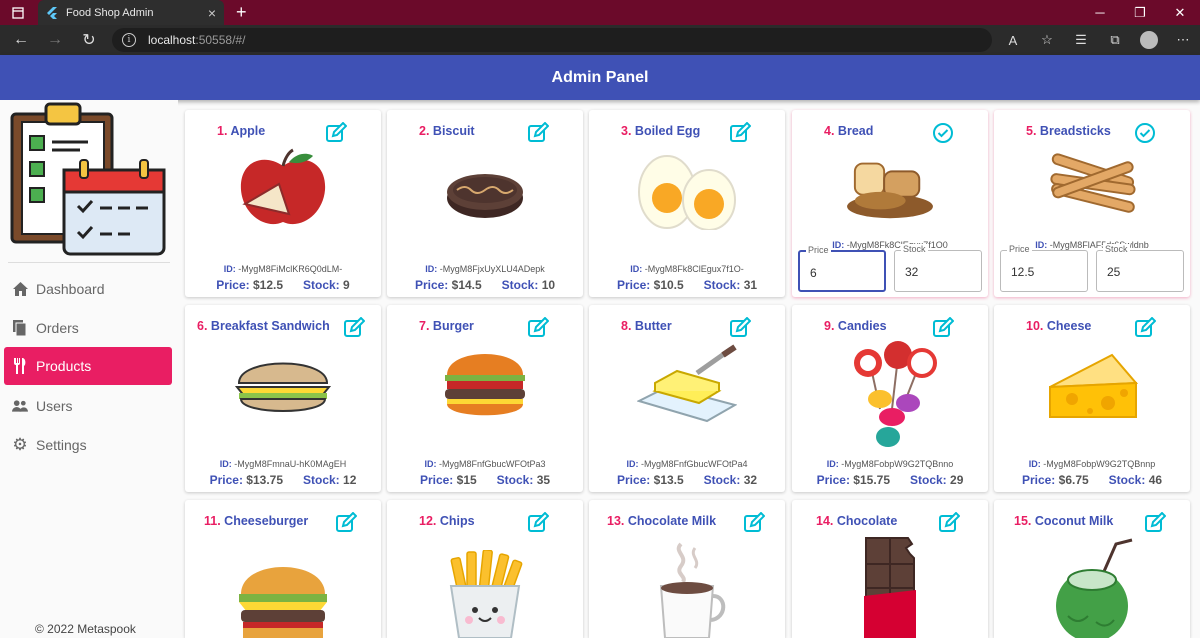  What do you see at coordinates (1140, 12) in the screenshot?
I see `maximize-button: ❐` at bounding box center [1140, 12].